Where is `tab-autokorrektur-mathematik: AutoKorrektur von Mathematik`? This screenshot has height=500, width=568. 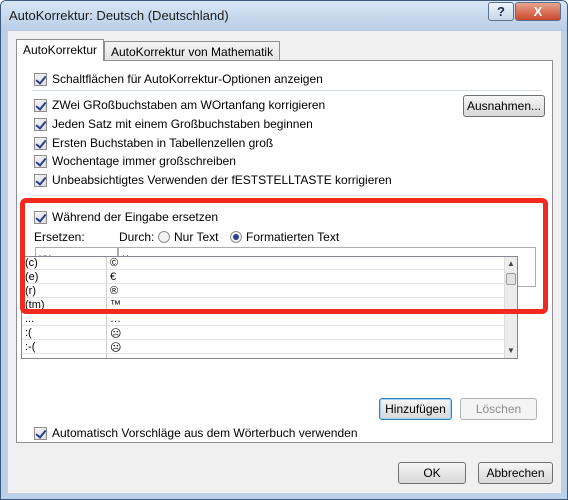
tab-autokorrektur-mathematik: AutoKorrektur von Mathematik is located at coordinates (192, 51).